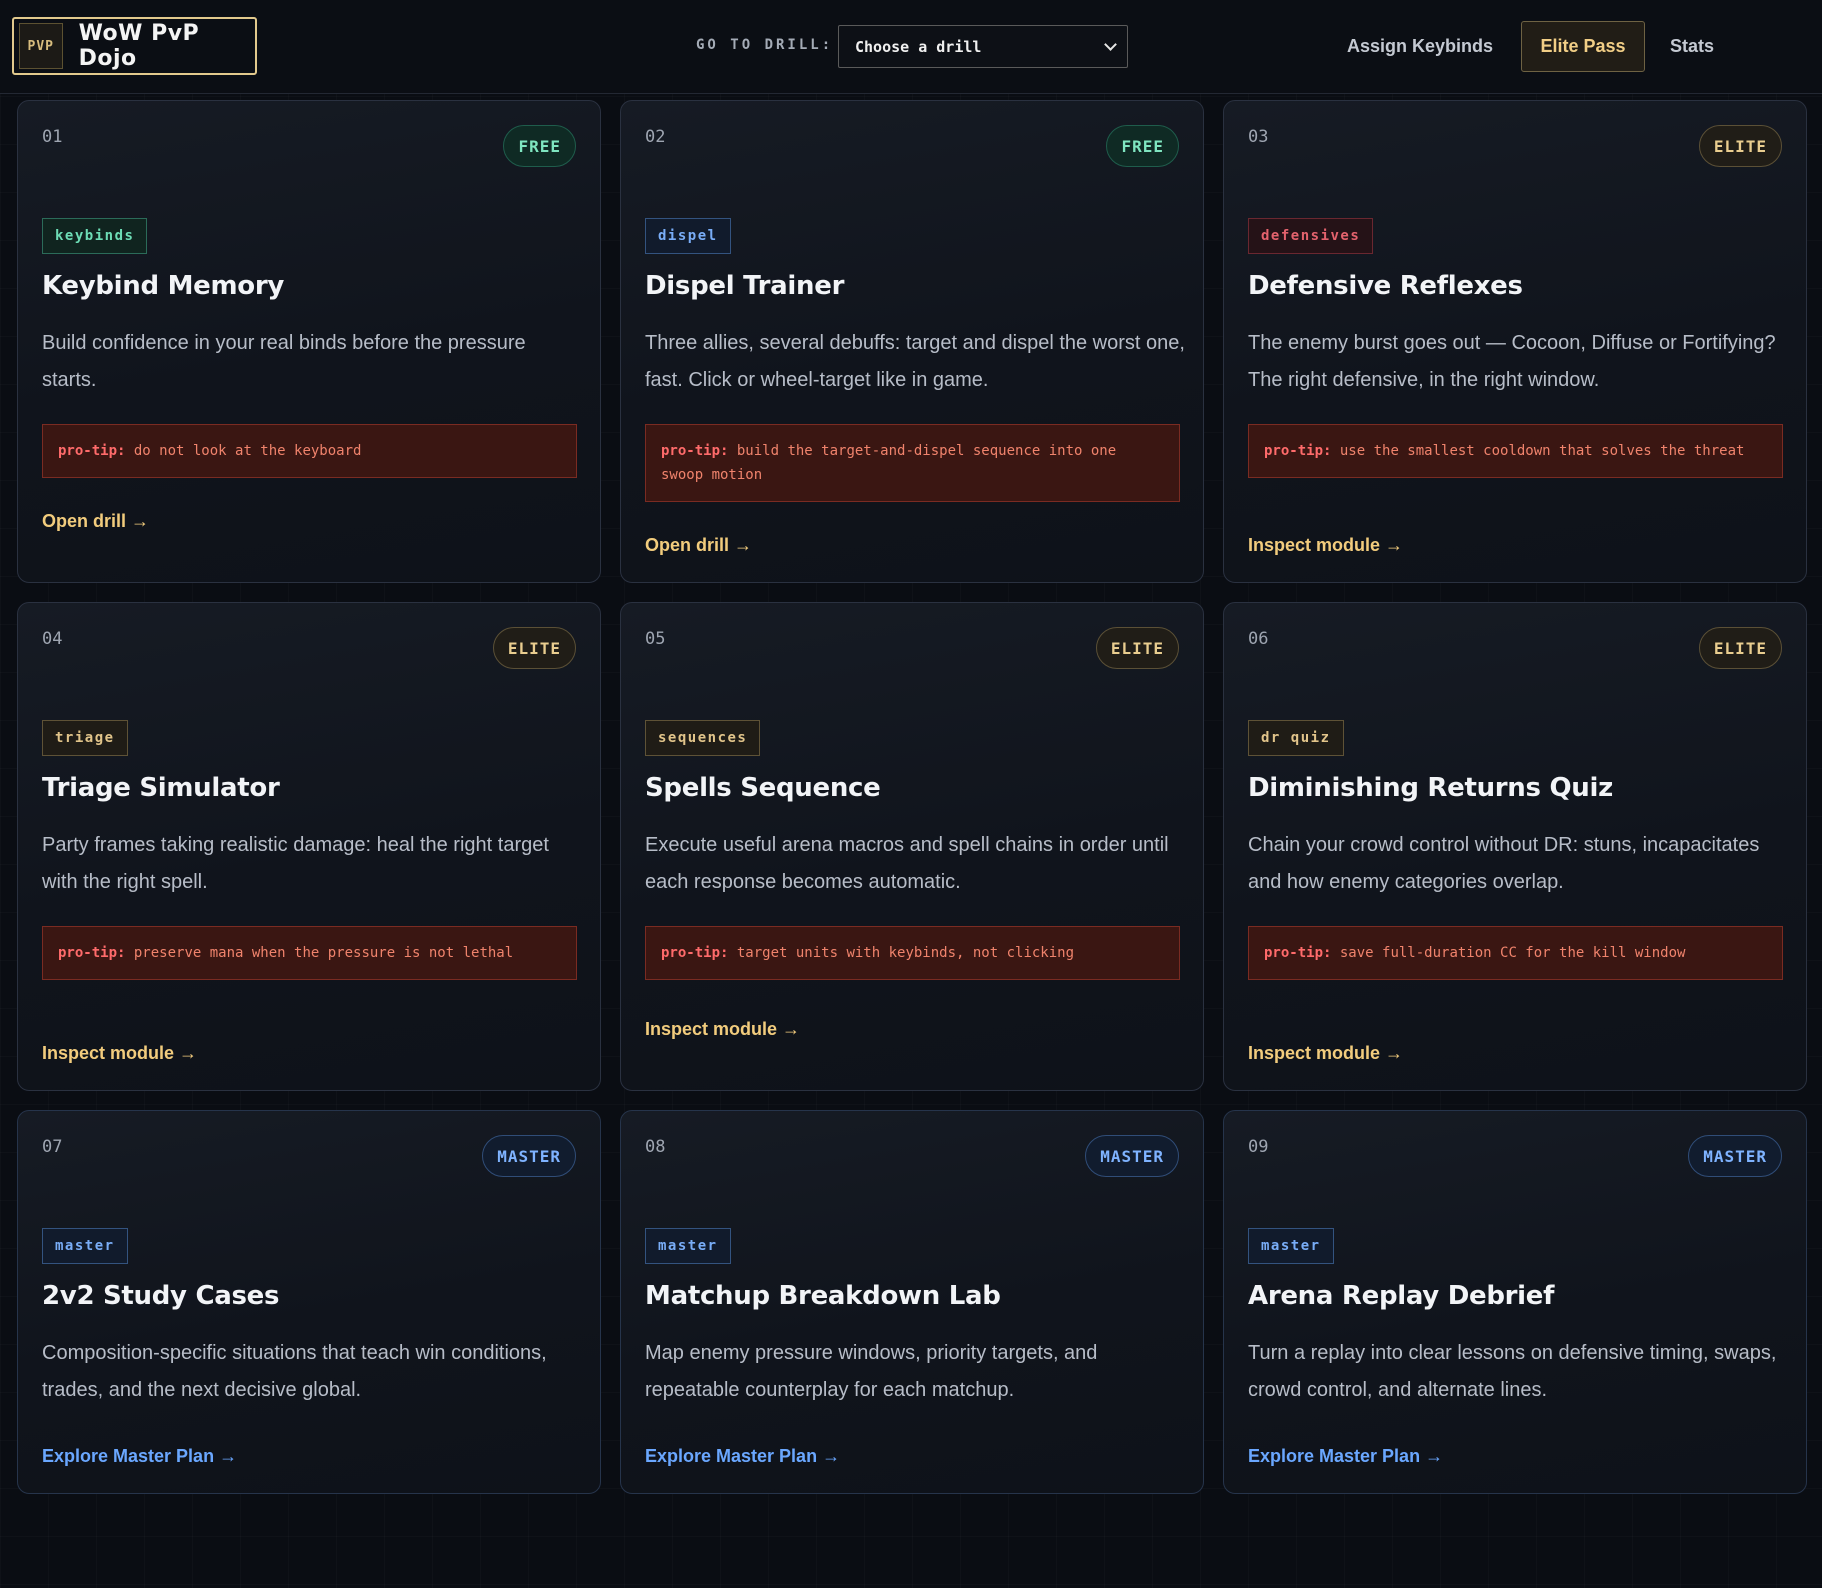  What do you see at coordinates (52, 1147) in the screenshot?
I see `card-number: 07` at bounding box center [52, 1147].